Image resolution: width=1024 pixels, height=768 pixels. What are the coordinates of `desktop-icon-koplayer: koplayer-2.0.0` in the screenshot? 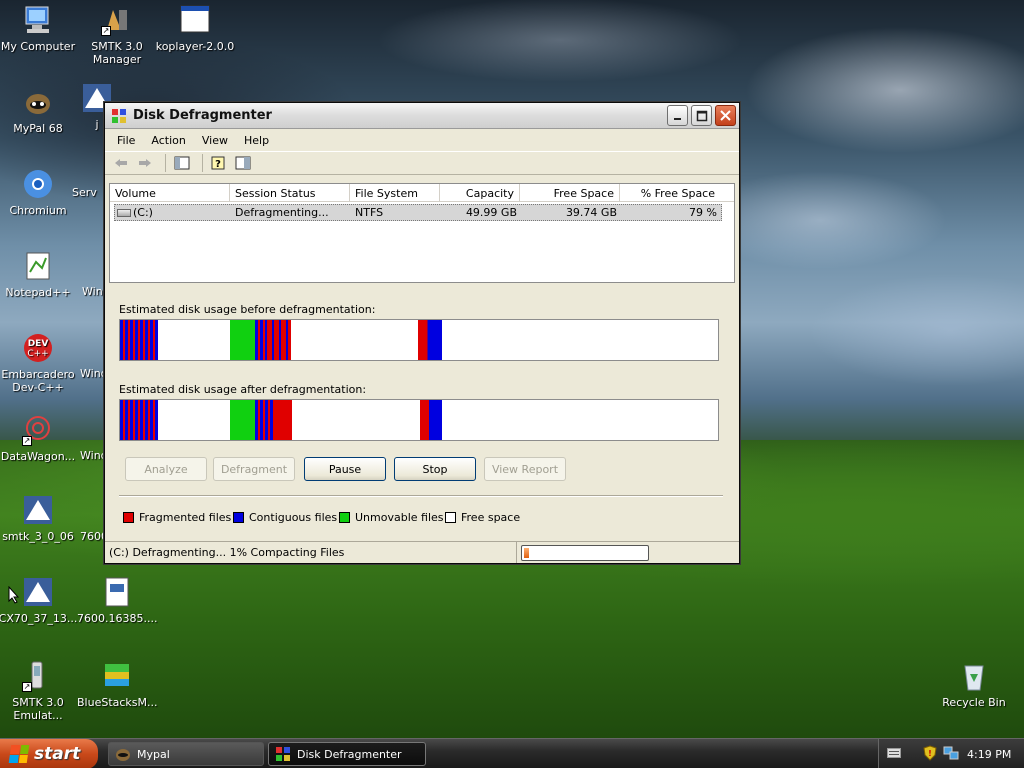 It's located at (195, 28).